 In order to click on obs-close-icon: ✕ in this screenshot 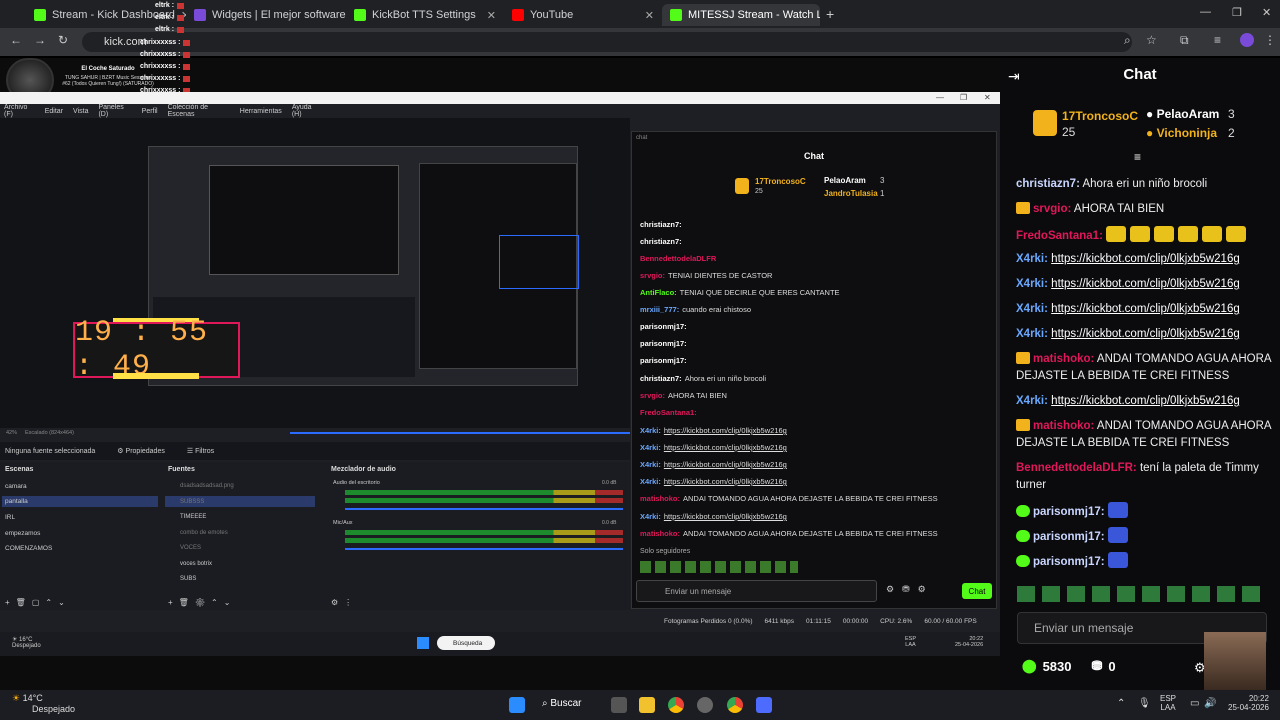, I will do `click(987, 97)`.